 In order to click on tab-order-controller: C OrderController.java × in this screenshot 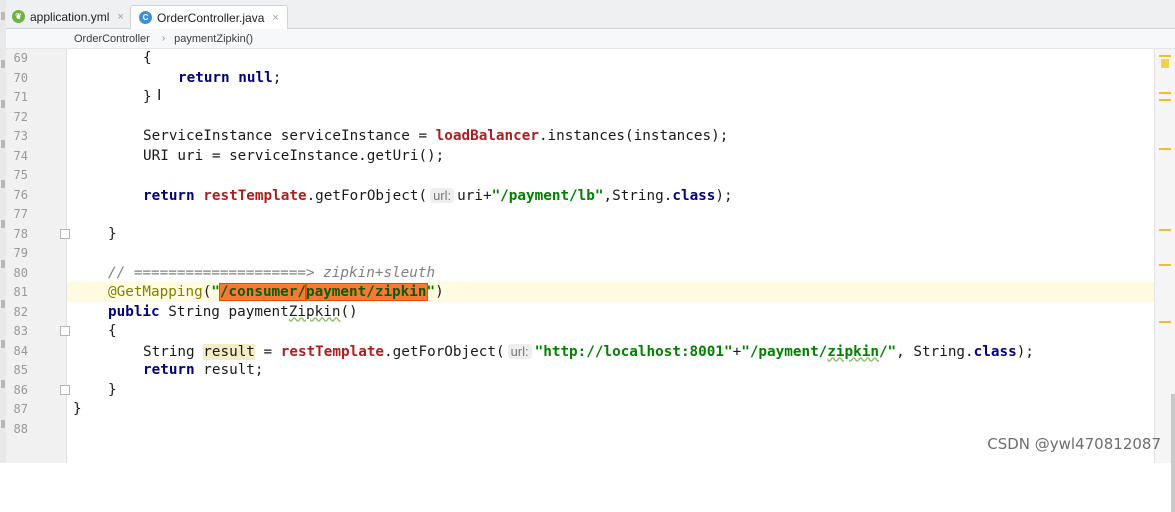, I will do `click(209, 17)`.